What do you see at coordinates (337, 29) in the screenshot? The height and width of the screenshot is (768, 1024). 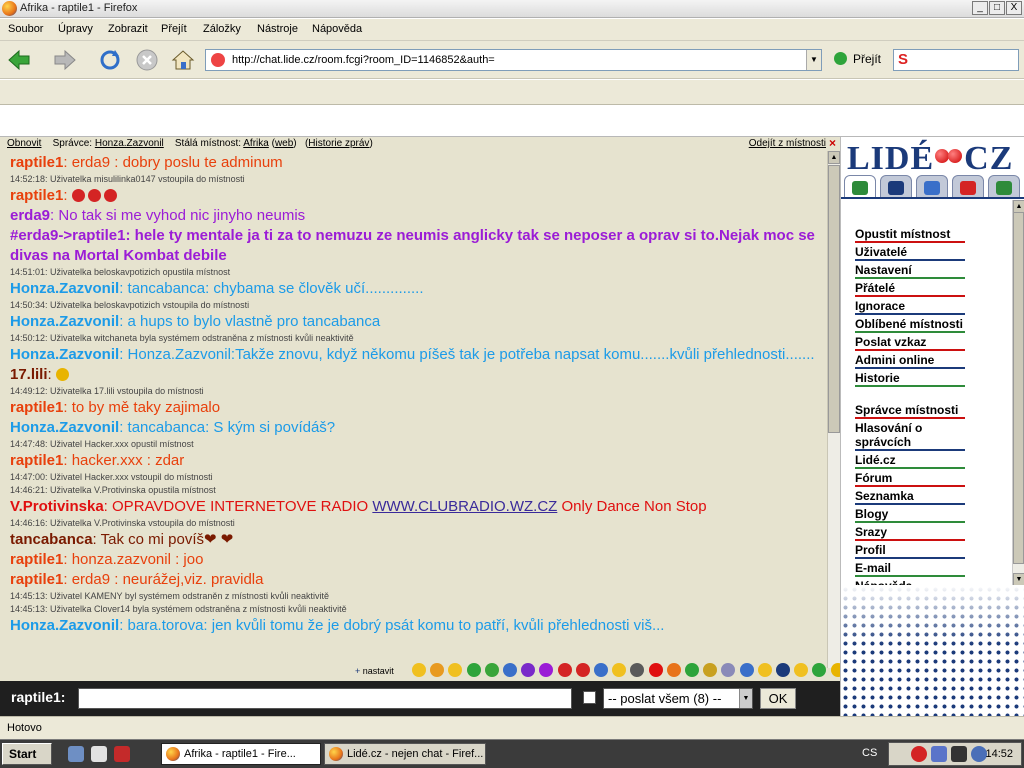 I see `menu-napoveda: Nápověda` at bounding box center [337, 29].